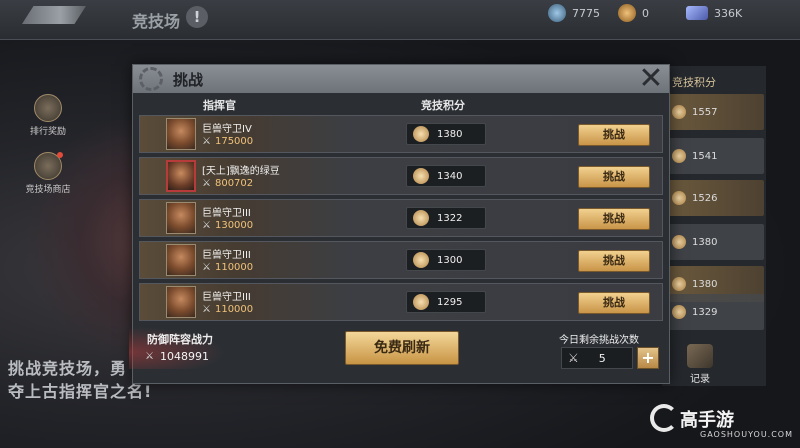  What do you see at coordinates (700, 356) in the screenshot?
I see `record-icon` at bounding box center [700, 356].